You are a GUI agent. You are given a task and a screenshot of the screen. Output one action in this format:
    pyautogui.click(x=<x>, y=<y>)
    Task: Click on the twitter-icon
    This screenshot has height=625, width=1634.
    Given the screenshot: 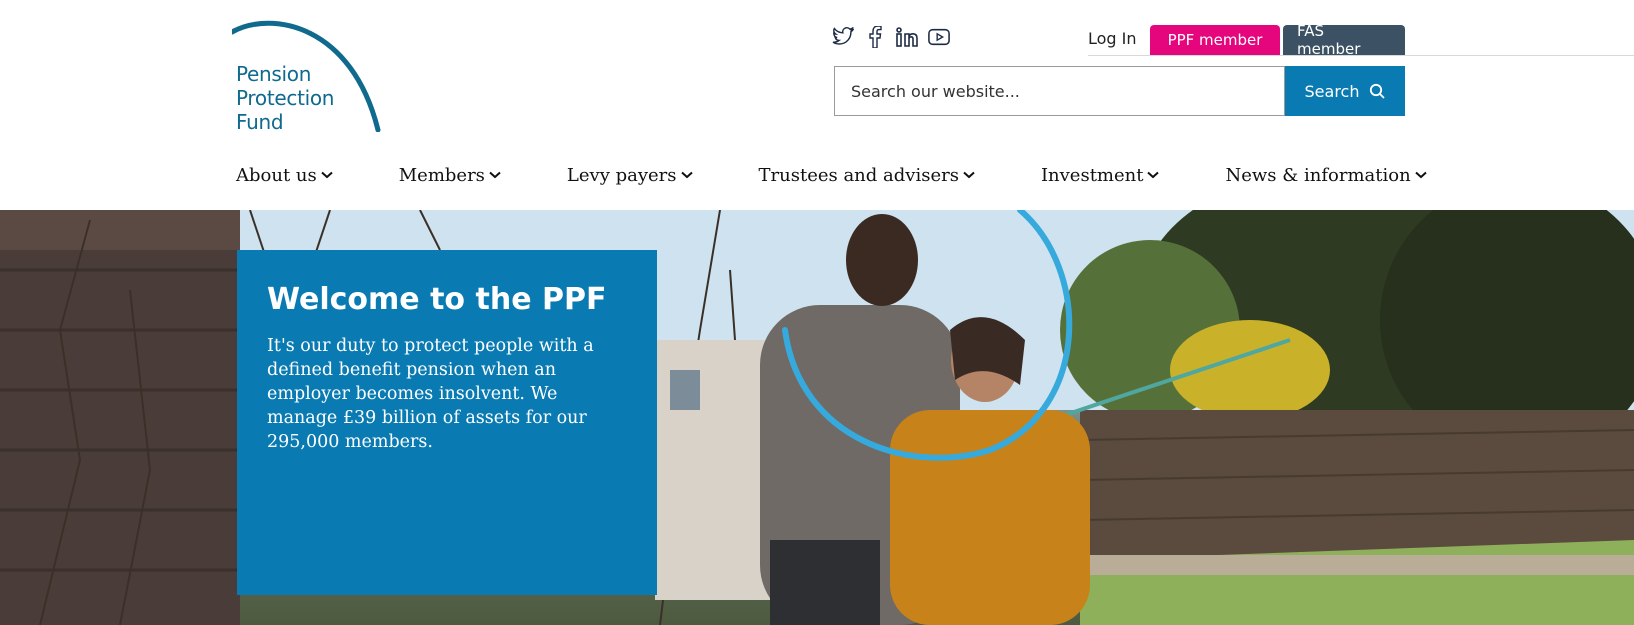 What is the action you would take?
    pyautogui.click(x=843, y=37)
    